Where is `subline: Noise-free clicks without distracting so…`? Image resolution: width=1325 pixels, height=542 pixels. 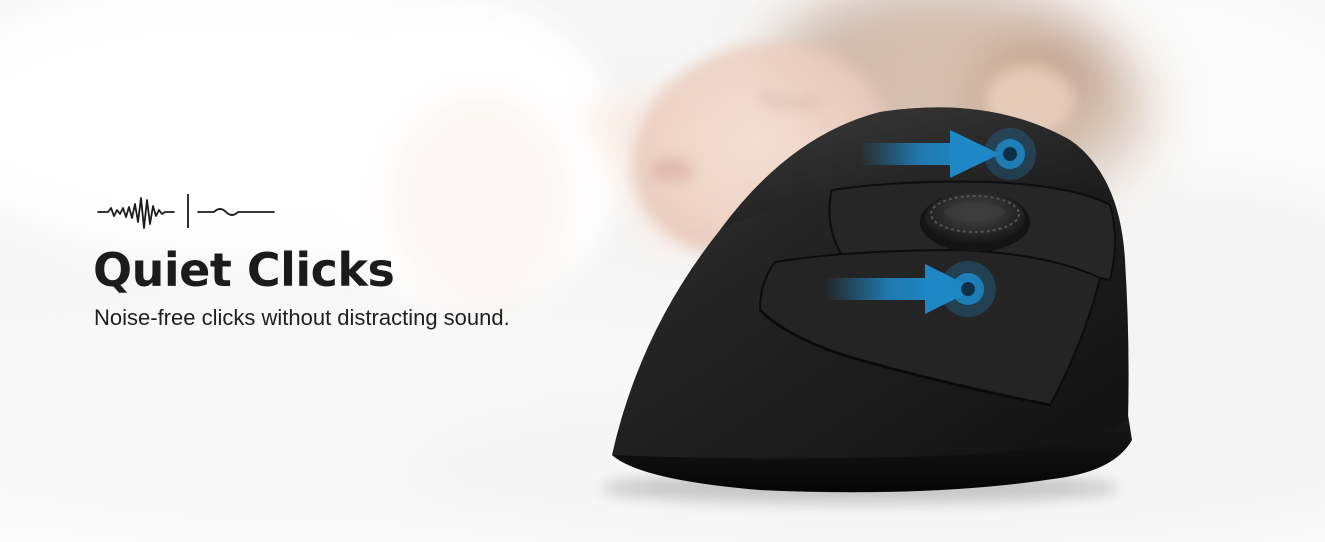
subline: Noise-free clicks without distracting so… is located at coordinates (302, 318).